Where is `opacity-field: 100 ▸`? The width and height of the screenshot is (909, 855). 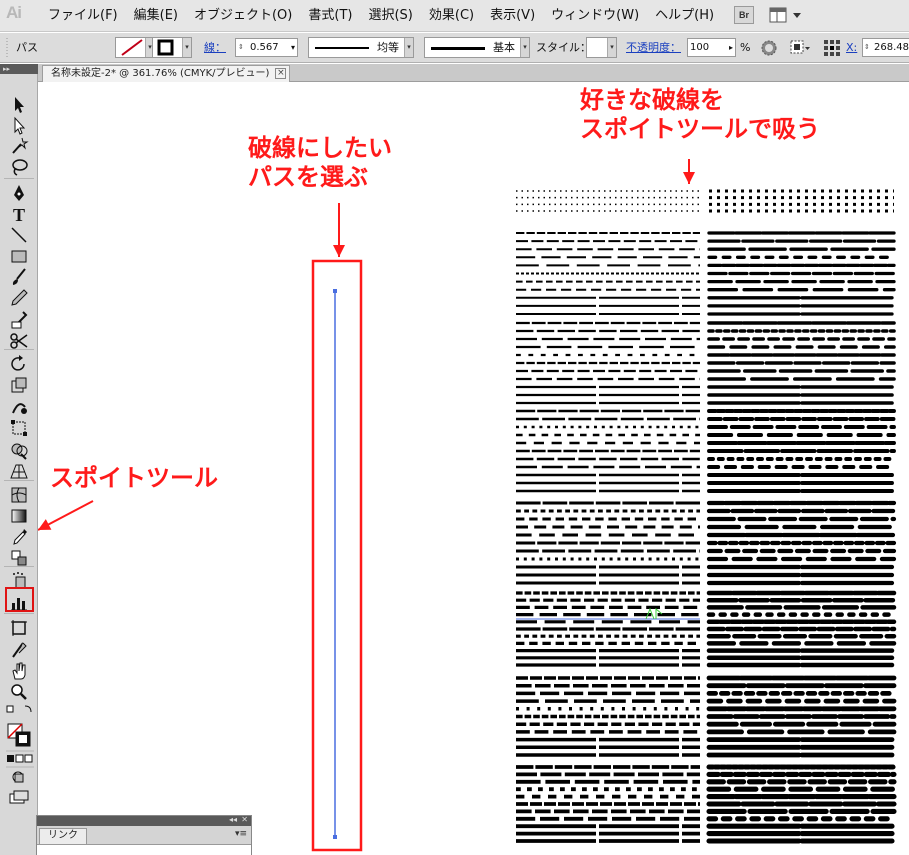 opacity-field: 100 ▸ is located at coordinates (711, 47).